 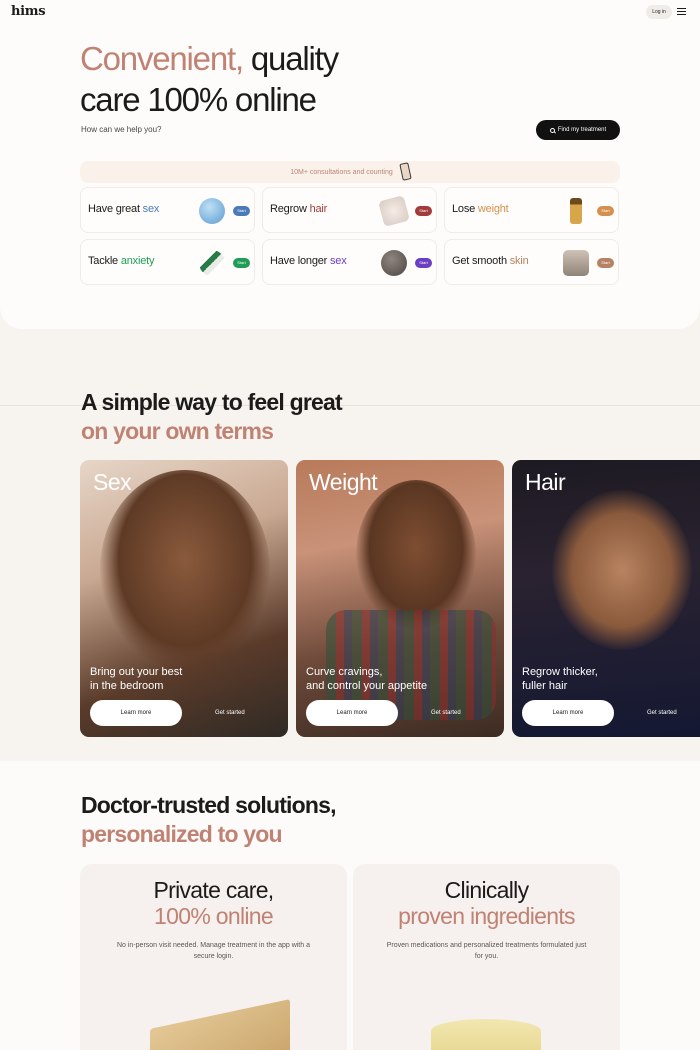 I want to click on capsule-icon, so click(x=212, y=263).